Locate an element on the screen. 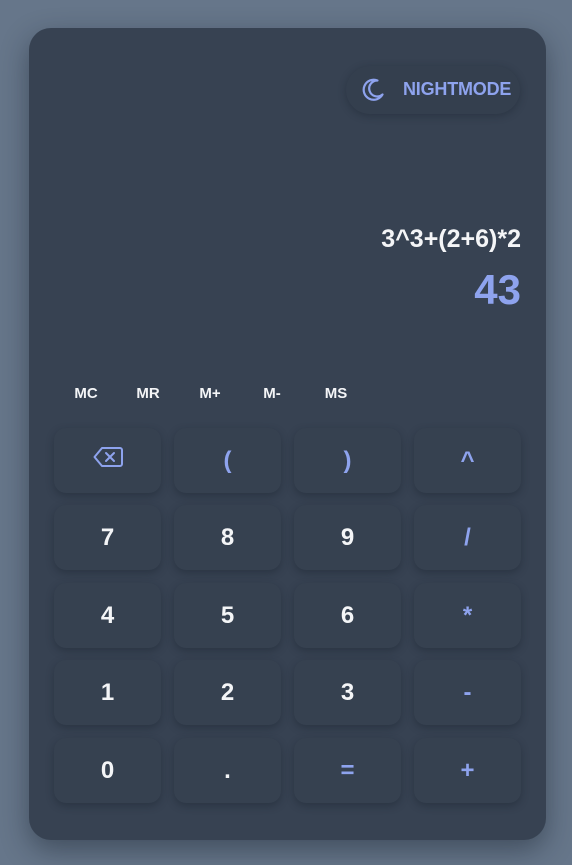  digit-3-button: 3 is located at coordinates (347, 692).